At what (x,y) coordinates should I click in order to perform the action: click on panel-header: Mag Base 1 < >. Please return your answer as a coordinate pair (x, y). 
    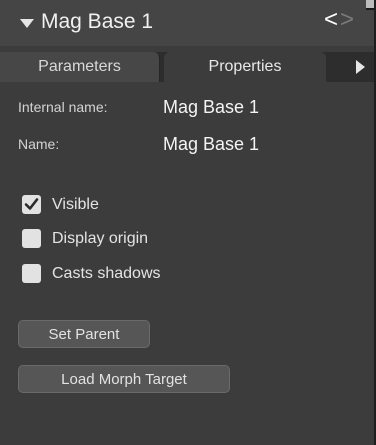
    Looking at the image, I should click on (187, 23).